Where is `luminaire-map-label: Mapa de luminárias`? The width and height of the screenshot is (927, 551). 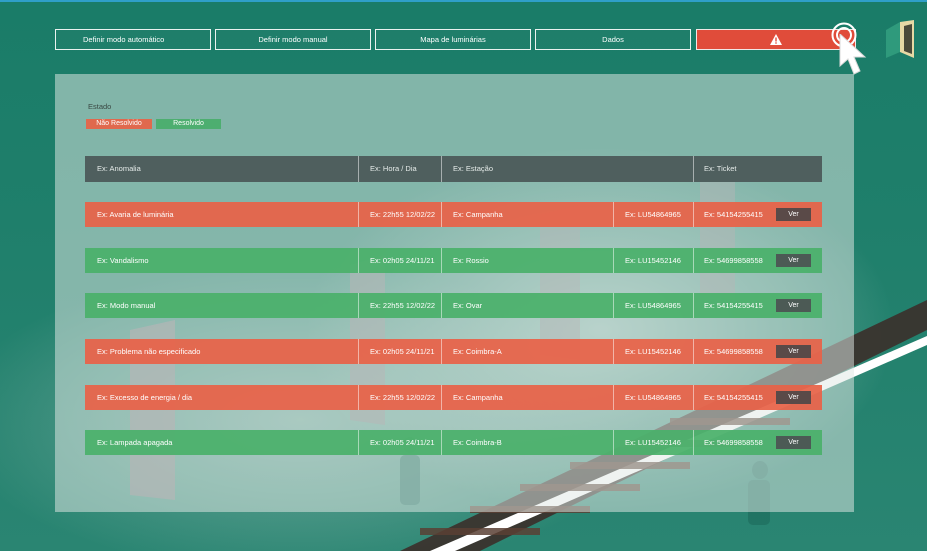 luminaire-map-label: Mapa de luminárias is located at coordinates (453, 39).